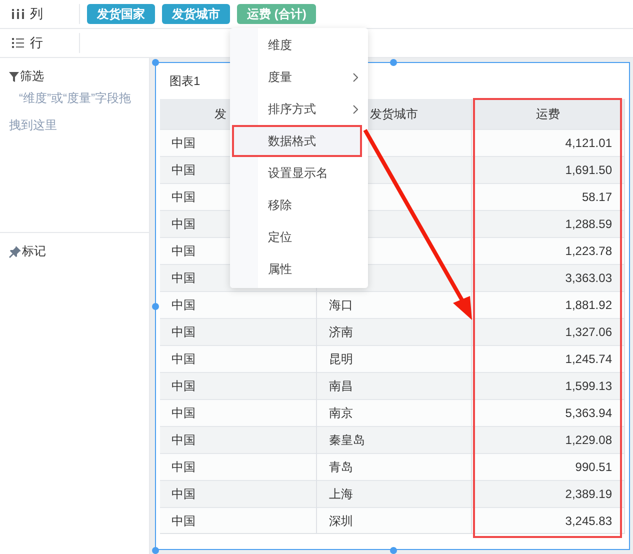 The width and height of the screenshot is (633, 554). I want to click on filter-label: 筛选, so click(32, 76).